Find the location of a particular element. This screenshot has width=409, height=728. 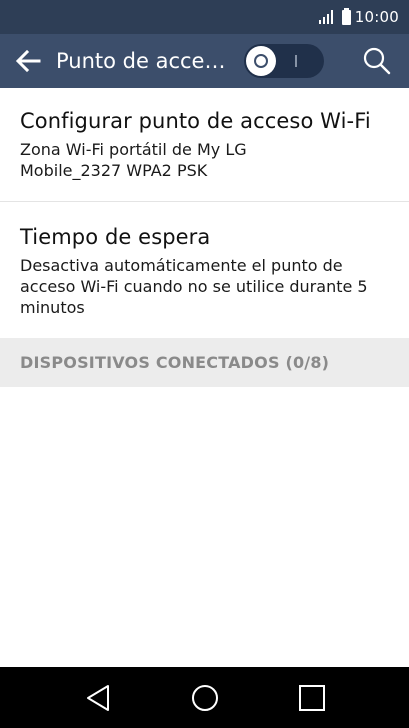

section-label: DISPOSITIVOS CONECTADOS (0/8) is located at coordinates (175, 362).